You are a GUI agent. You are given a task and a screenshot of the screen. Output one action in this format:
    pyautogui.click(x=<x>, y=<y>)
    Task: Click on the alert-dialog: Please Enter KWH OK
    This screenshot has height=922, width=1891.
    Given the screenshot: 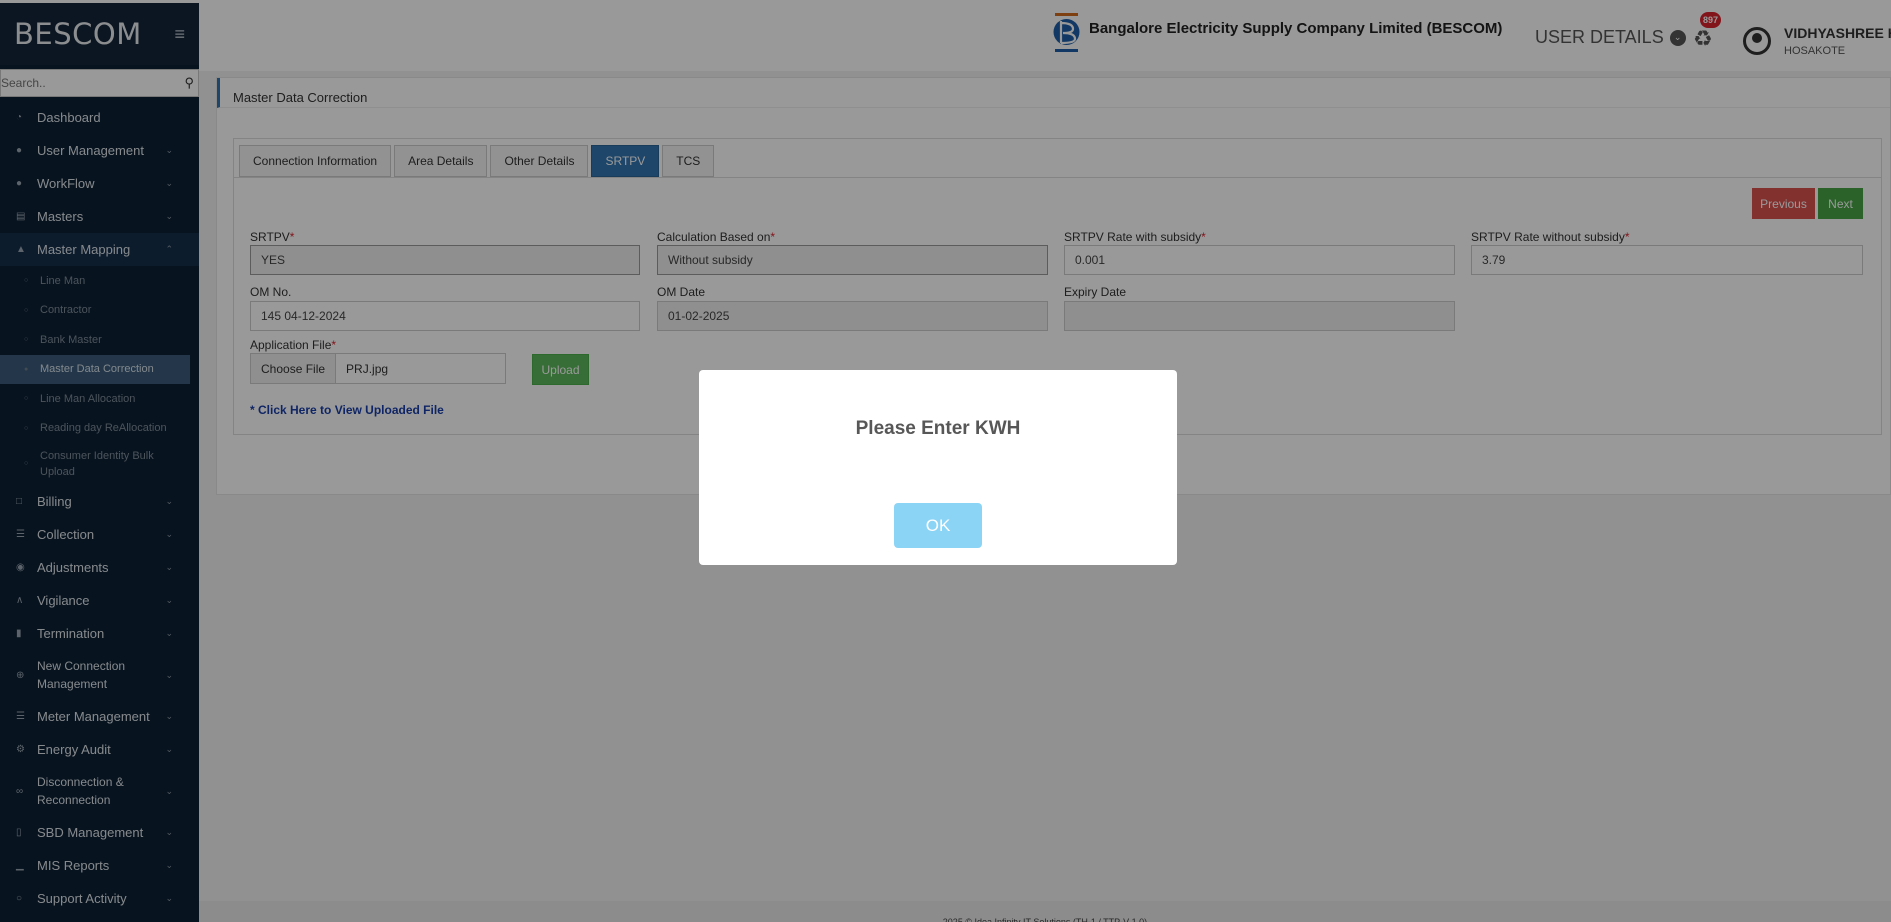 What is the action you would take?
    pyautogui.click(x=938, y=467)
    